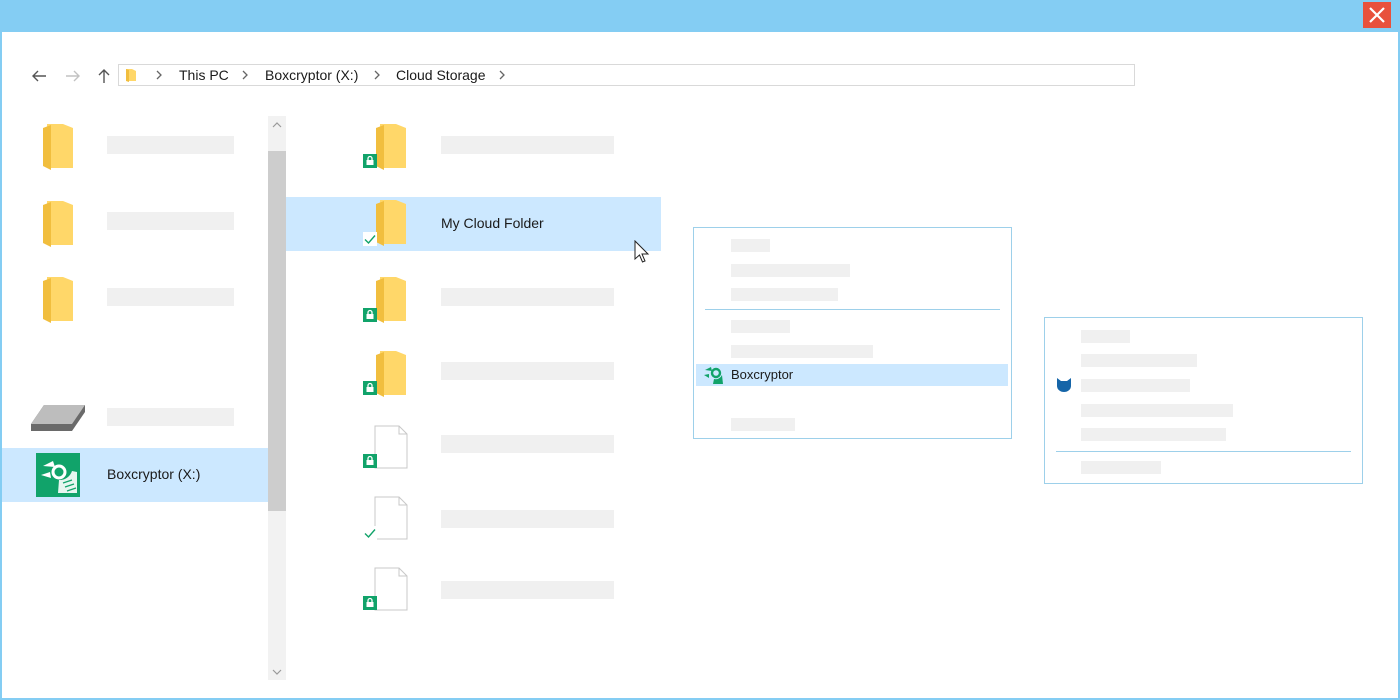  What do you see at coordinates (311, 75) in the screenshot?
I see `breadcrumb-boxcryptor: Boxcryptor (X:)` at bounding box center [311, 75].